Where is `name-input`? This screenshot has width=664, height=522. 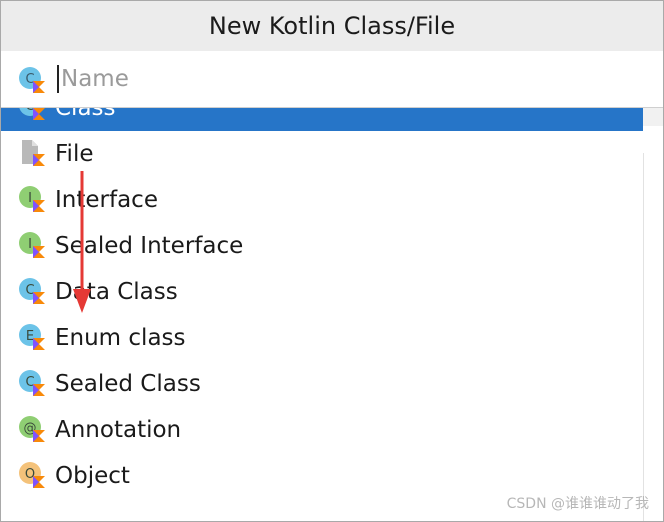
name-input is located at coordinates (341, 79).